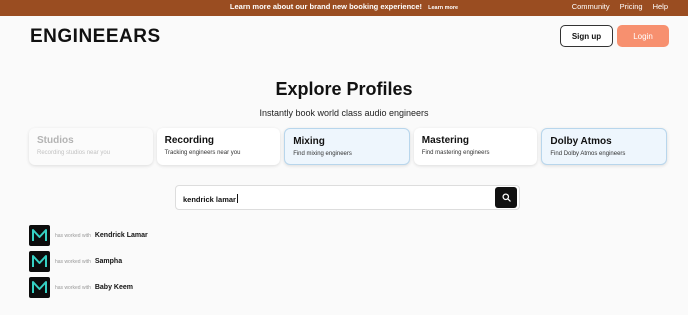 The width and height of the screenshot is (688, 315). Describe the element at coordinates (113, 287) in the screenshot. I see `result-name: Baby Keem` at that location.